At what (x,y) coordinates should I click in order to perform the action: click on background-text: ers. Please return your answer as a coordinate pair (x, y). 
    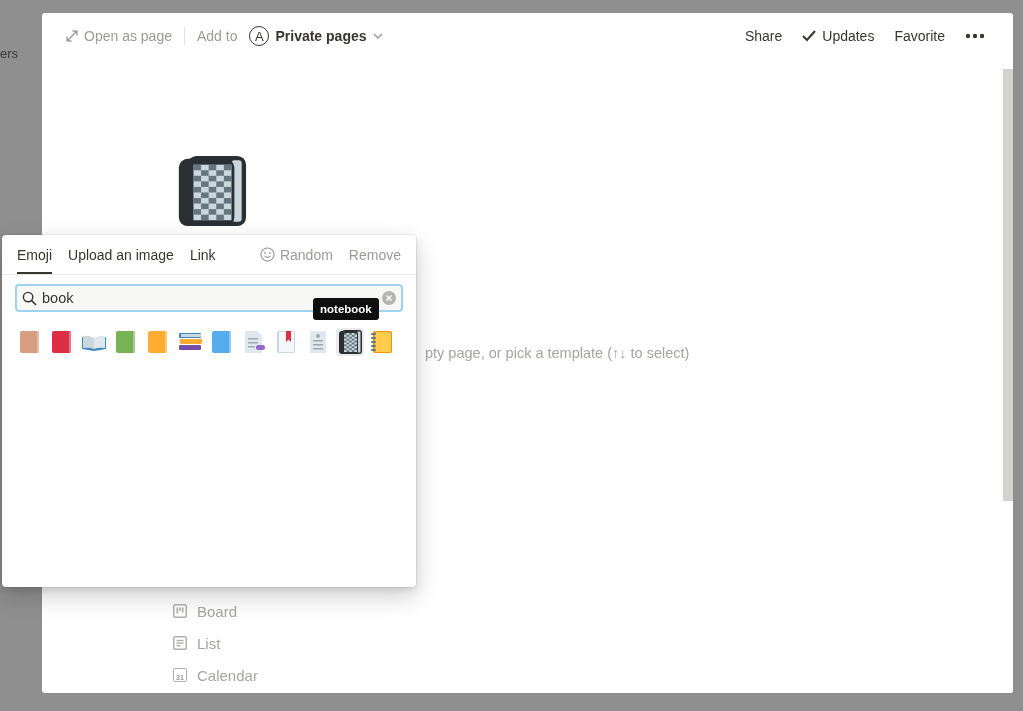
    Looking at the image, I should click on (10, 53).